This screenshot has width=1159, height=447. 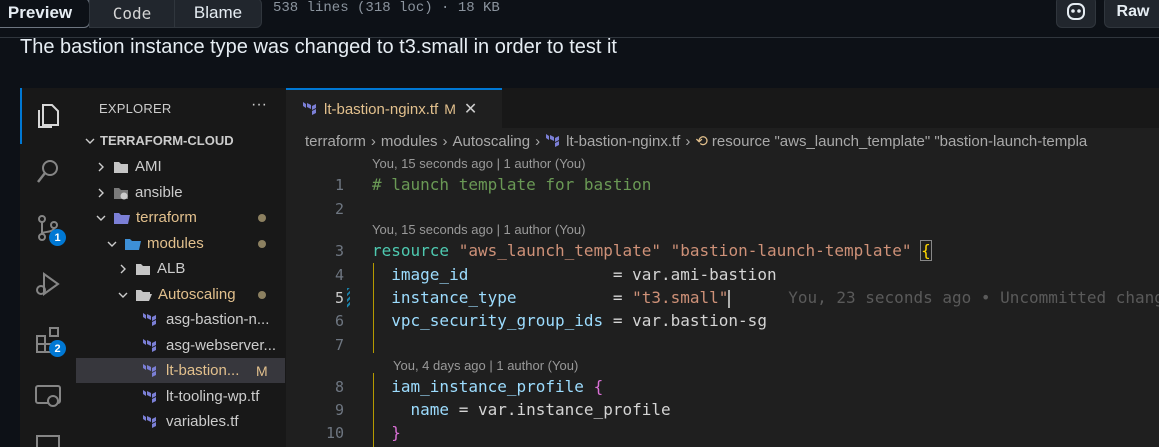 What do you see at coordinates (470, 109) in the screenshot?
I see `close-icon: ✕` at bounding box center [470, 109].